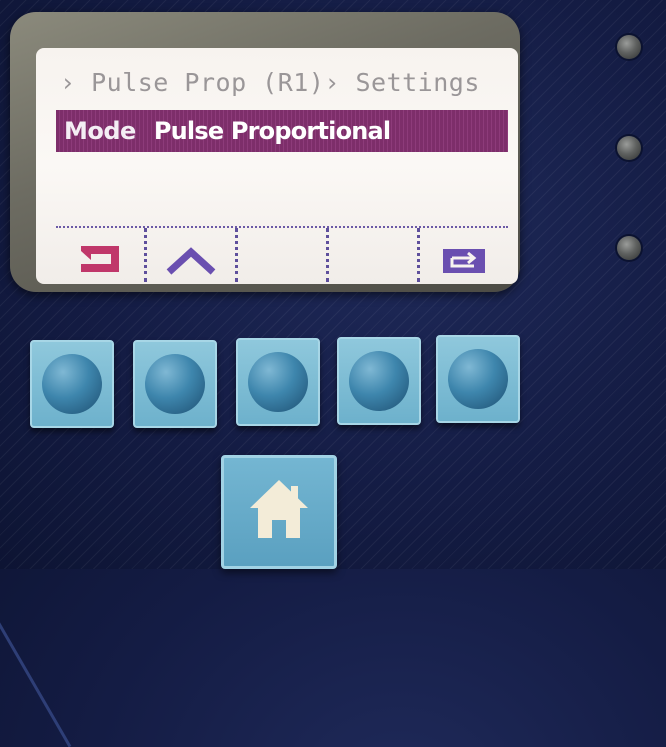 Image resolution: width=666 pixels, height=747 pixels. What do you see at coordinates (191, 261) in the screenshot?
I see `chevron-up-icon` at bounding box center [191, 261].